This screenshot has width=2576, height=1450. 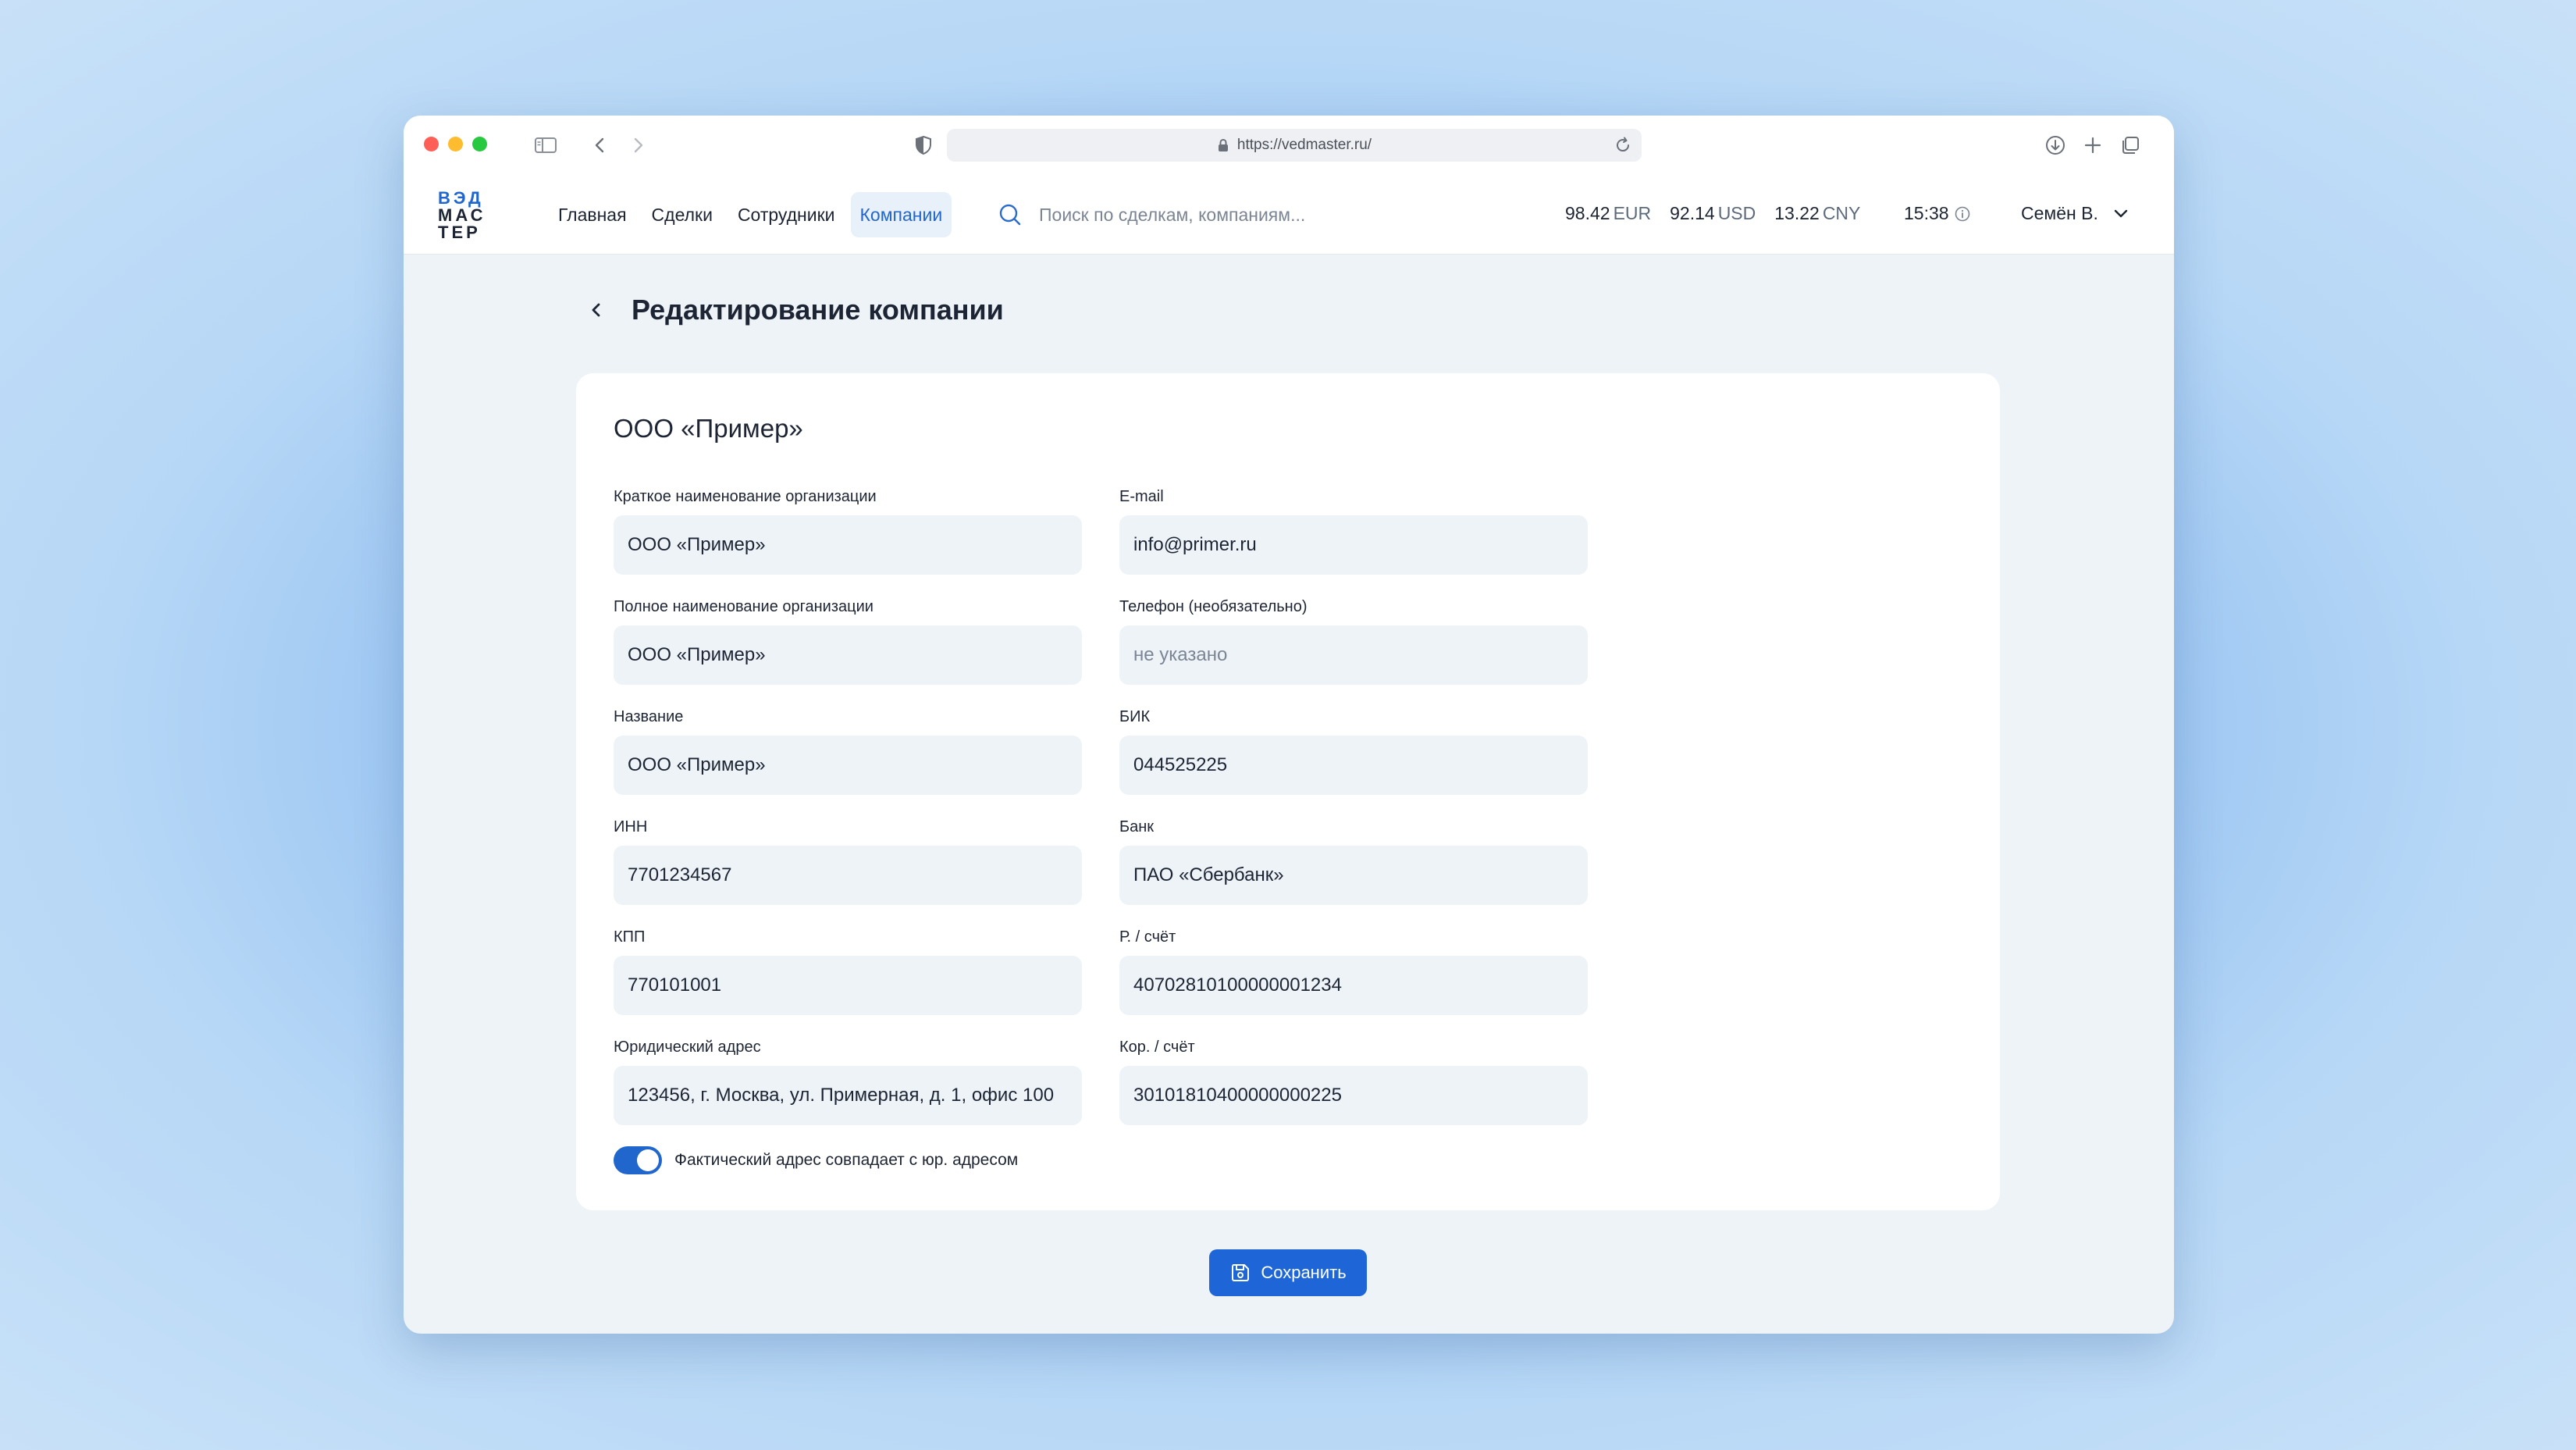 What do you see at coordinates (1304, 145) in the screenshot?
I see `url-text: https://vedmaster.ru/` at bounding box center [1304, 145].